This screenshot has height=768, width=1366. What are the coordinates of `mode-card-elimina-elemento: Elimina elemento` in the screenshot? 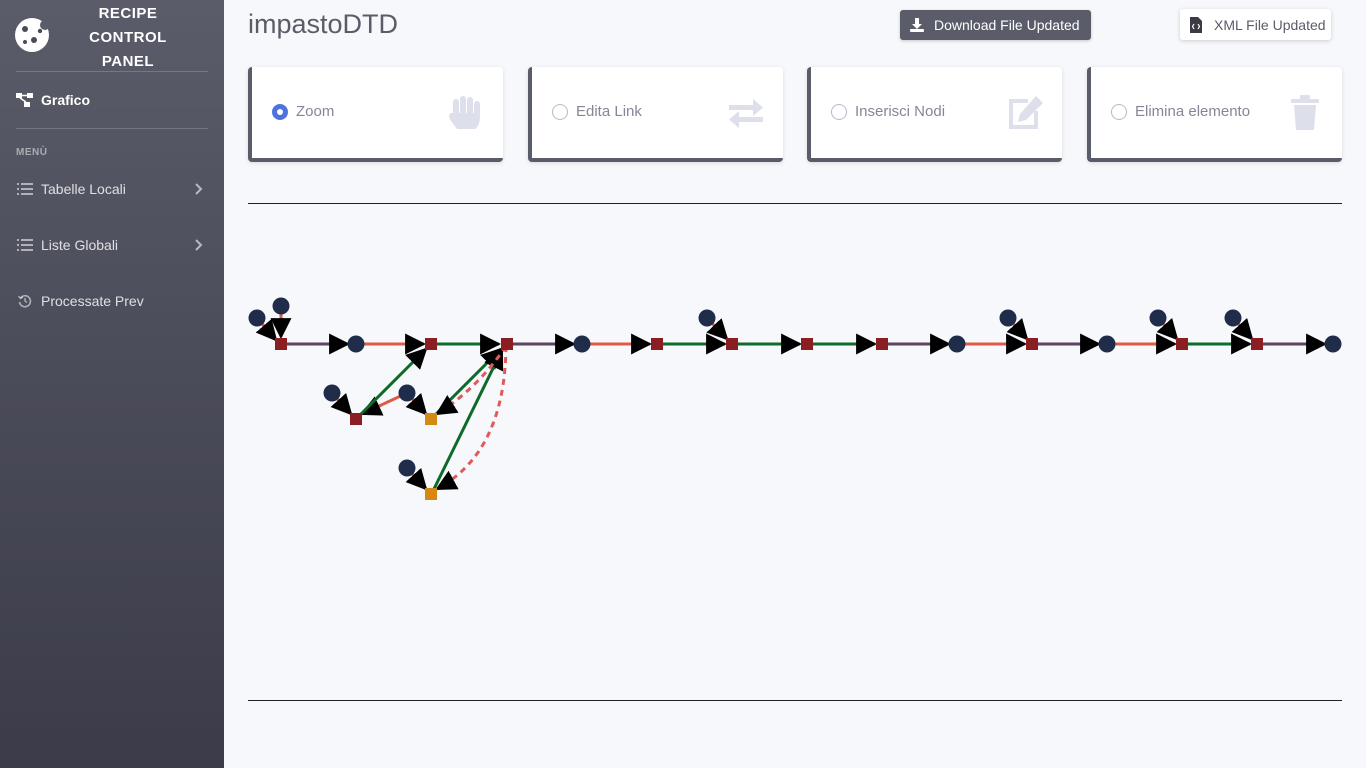 It's located at (1214, 114).